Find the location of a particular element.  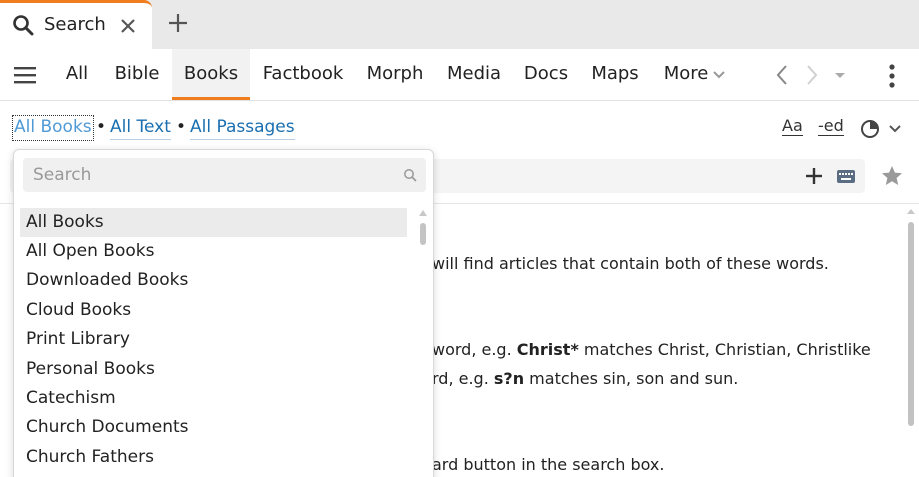

tab-bible: Bible is located at coordinates (137, 74).